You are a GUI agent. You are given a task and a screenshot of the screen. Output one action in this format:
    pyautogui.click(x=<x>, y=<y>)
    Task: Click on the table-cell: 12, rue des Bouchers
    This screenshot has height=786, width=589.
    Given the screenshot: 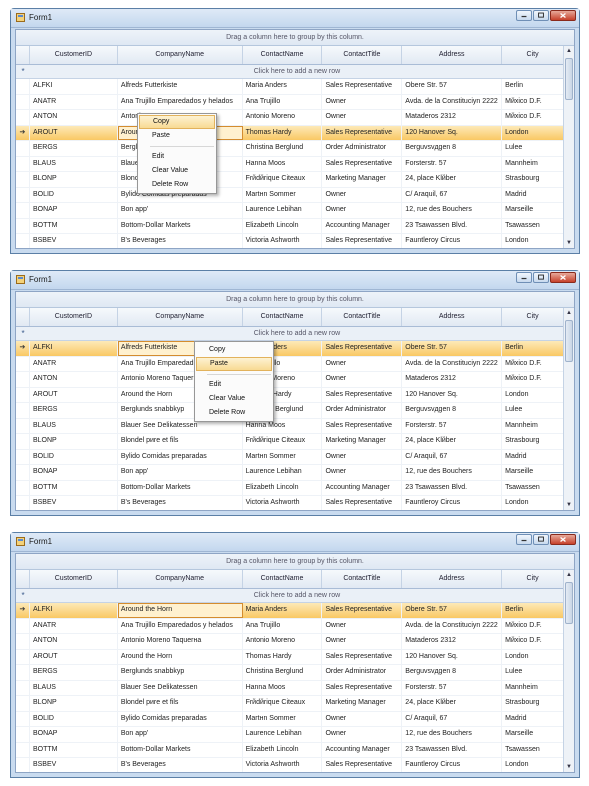 What is the action you would take?
    pyautogui.click(x=452, y=472)
    